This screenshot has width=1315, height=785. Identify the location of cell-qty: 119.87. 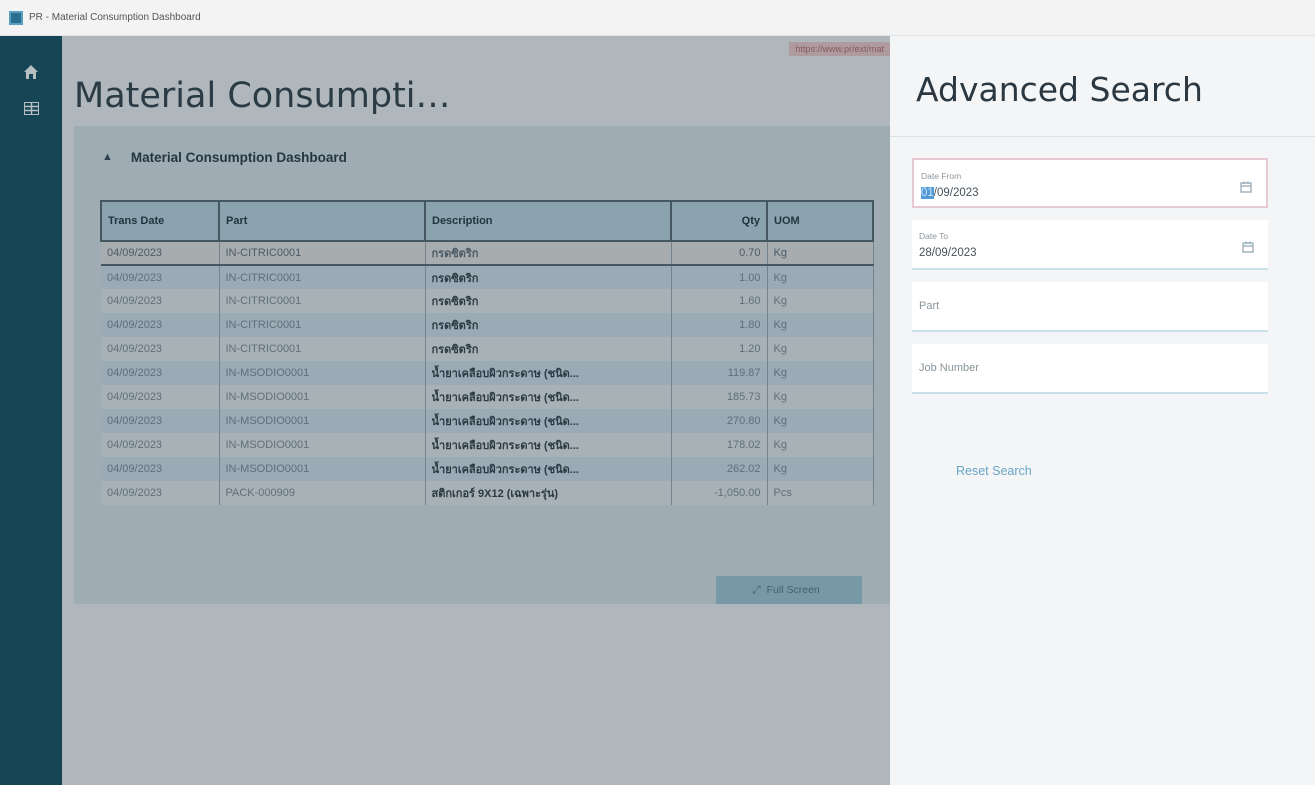
(719, 373).